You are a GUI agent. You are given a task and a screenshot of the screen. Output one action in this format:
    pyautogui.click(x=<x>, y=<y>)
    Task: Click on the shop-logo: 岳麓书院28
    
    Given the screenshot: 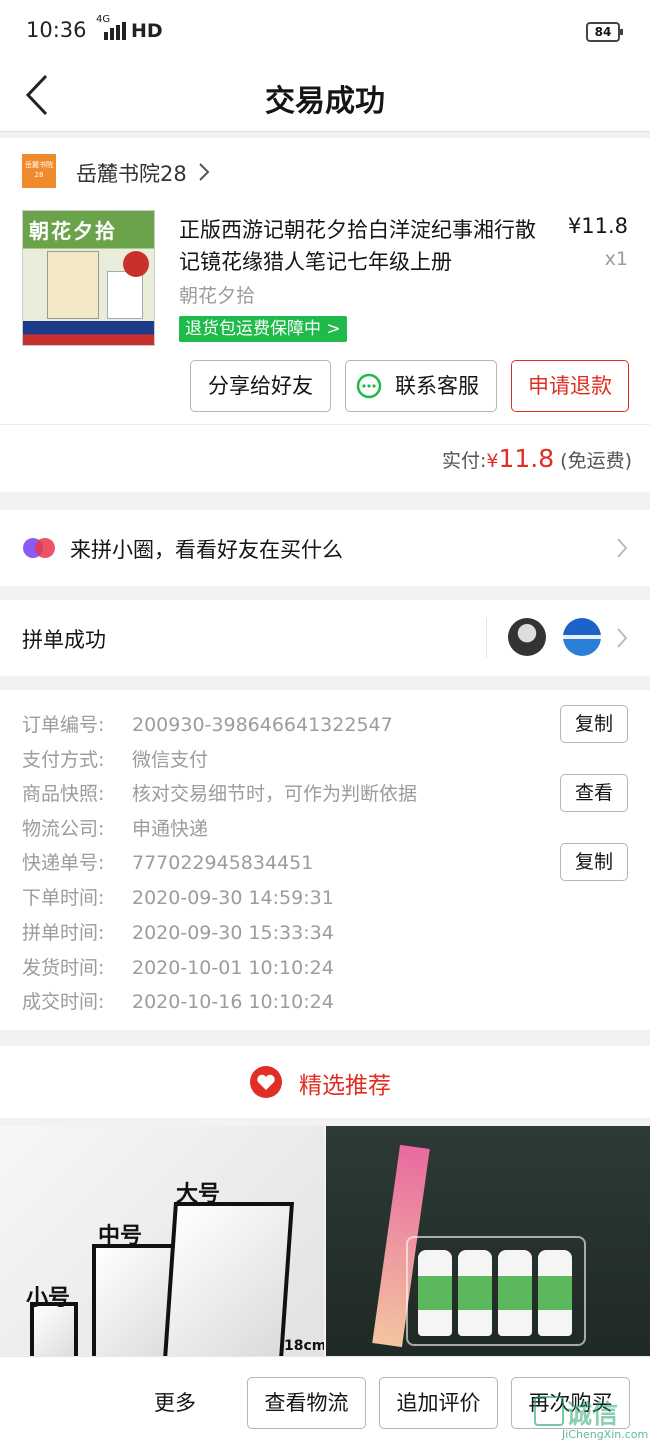 What is the action you would take?
    pyautogui.click(x=39, y=171)
    